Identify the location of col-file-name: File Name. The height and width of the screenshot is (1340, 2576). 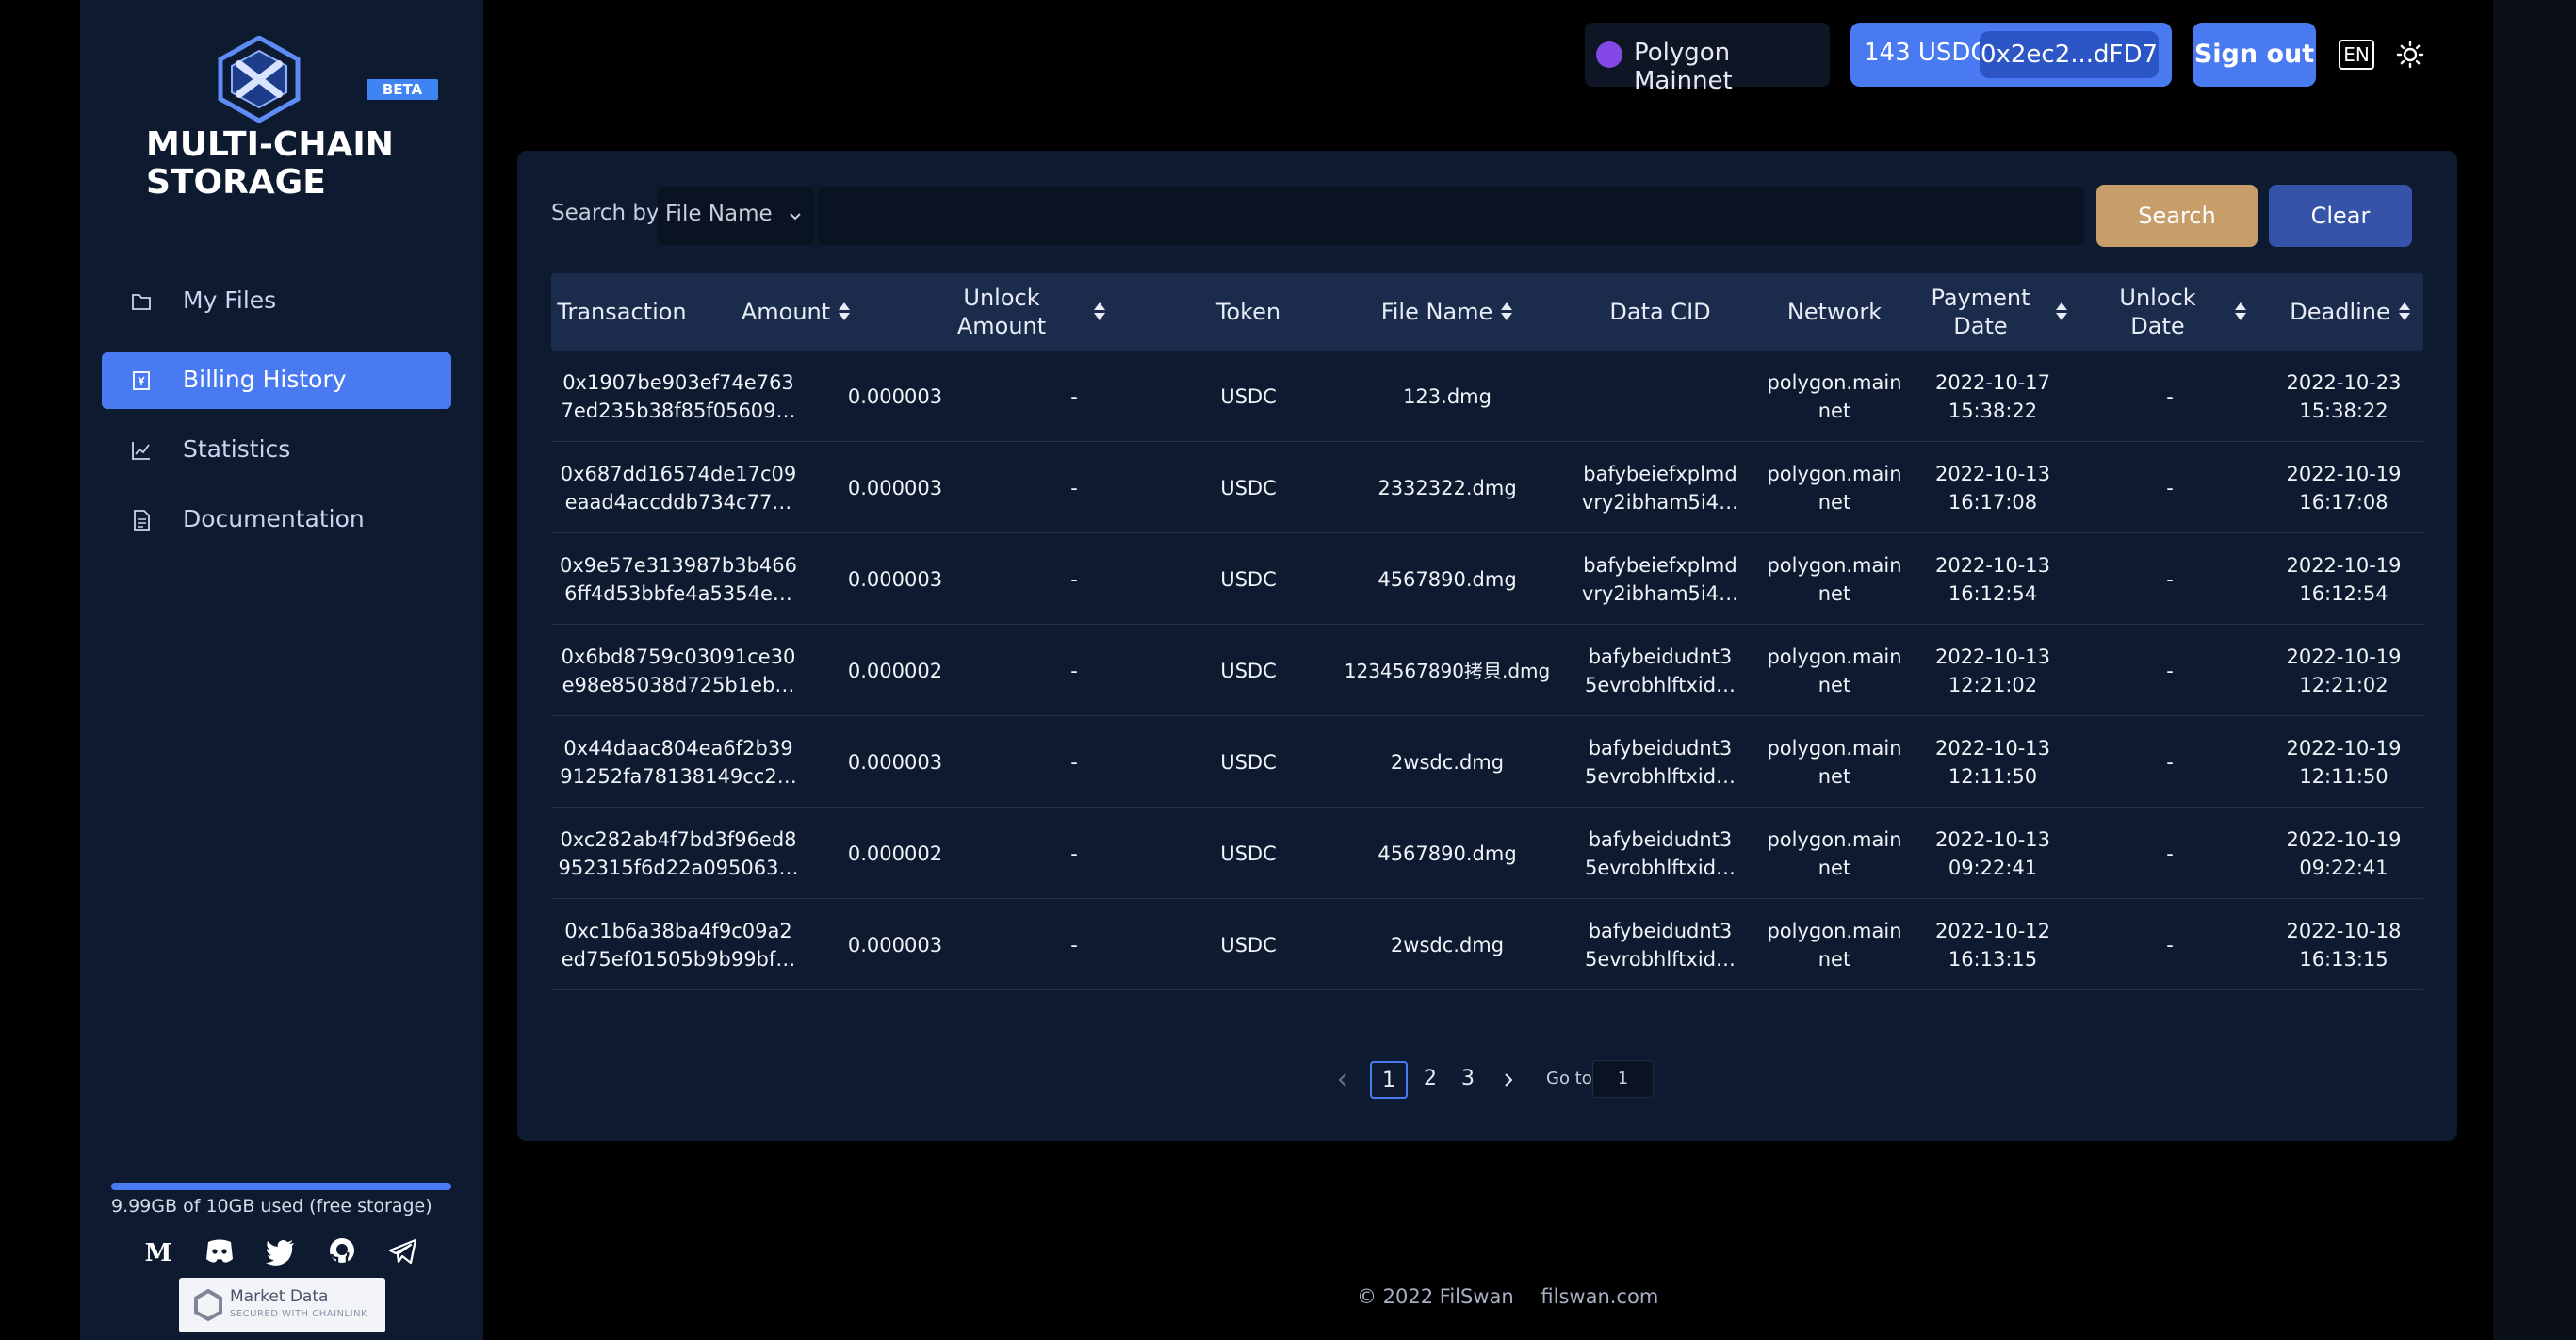
(1447, 312).